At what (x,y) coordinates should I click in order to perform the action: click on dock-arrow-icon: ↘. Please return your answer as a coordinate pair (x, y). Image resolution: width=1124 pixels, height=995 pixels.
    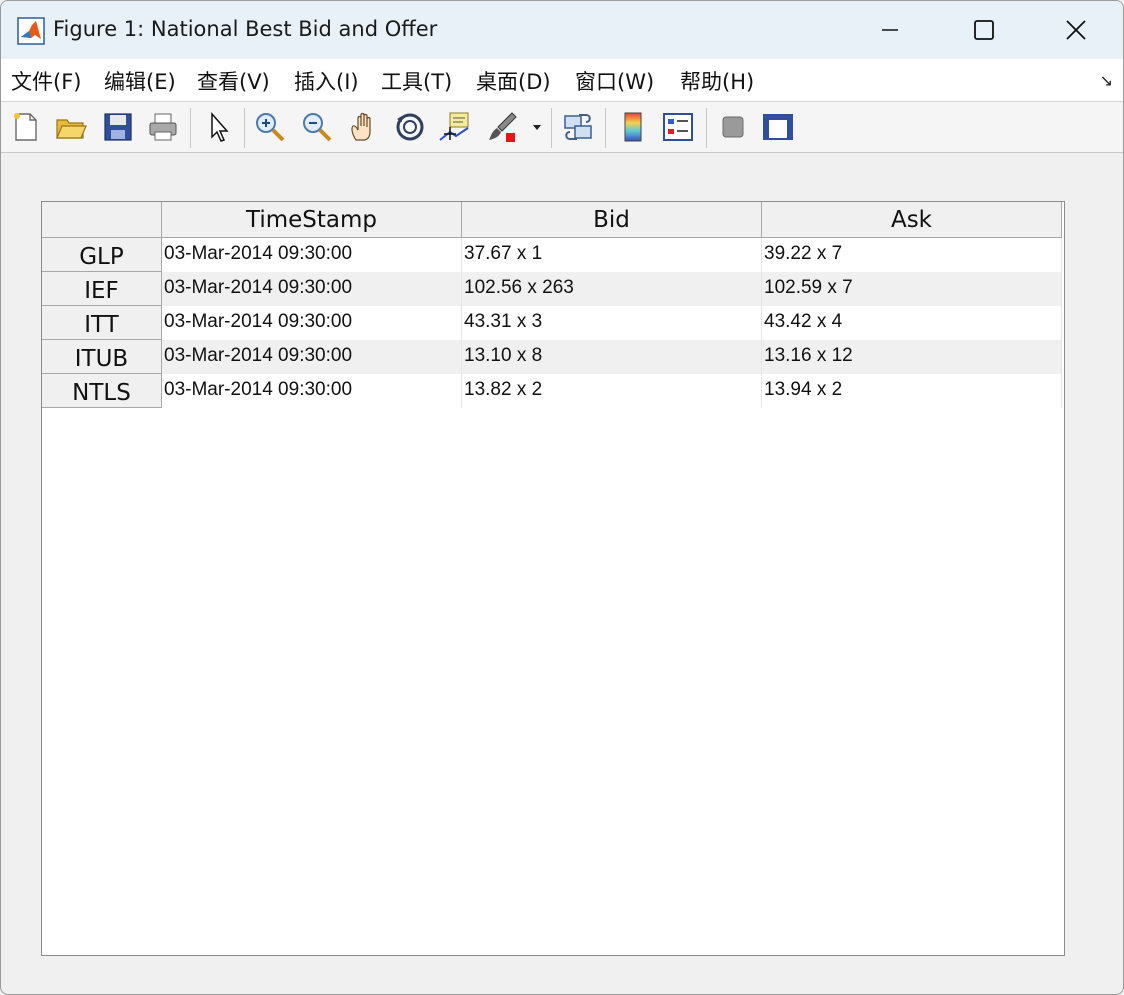
    Looking at the image, I should click on (1106, 80).